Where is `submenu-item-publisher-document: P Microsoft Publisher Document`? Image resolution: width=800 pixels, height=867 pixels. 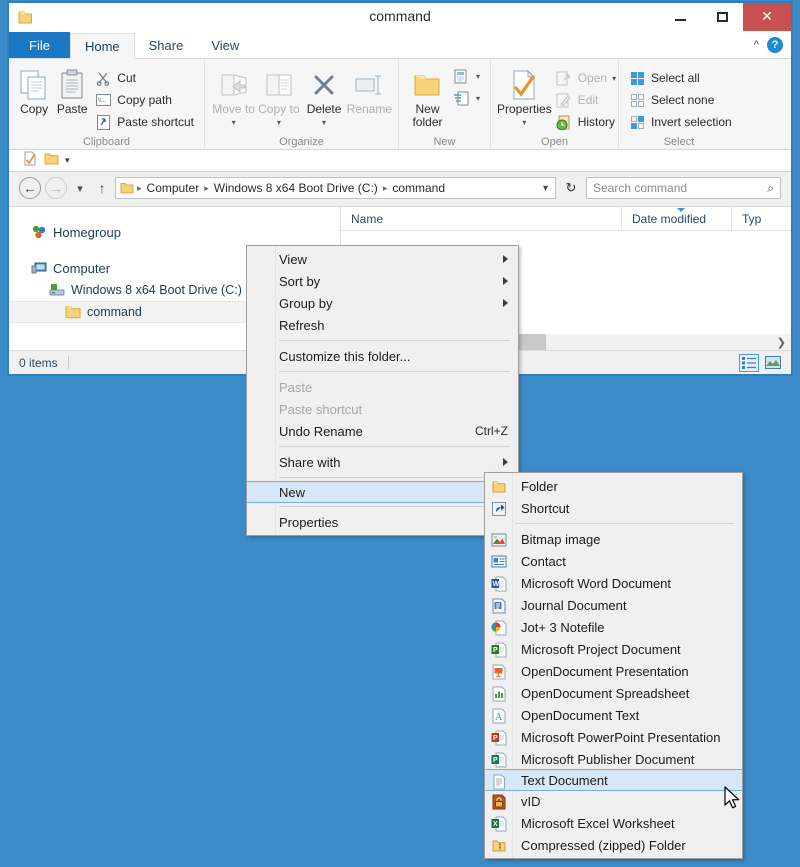
submenu-item-publisher-document: P Microsoft Publisher Document is located at coordinates (613, 759).